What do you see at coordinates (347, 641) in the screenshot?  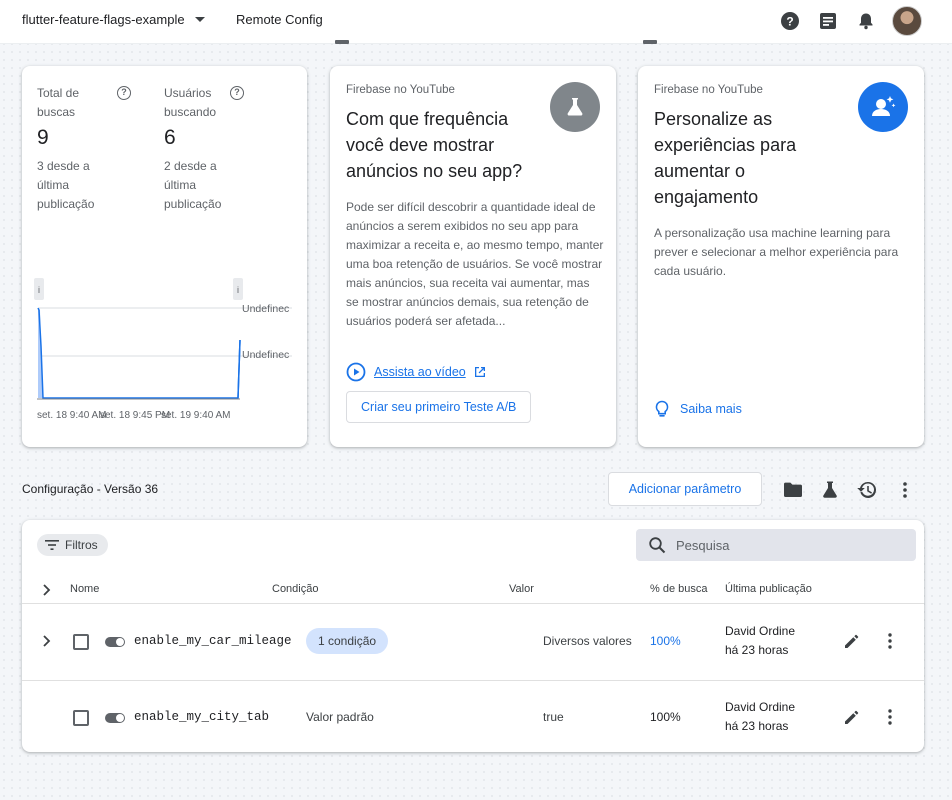 I see `condition-chip: 1 condição` at bounding box center [347, 641].